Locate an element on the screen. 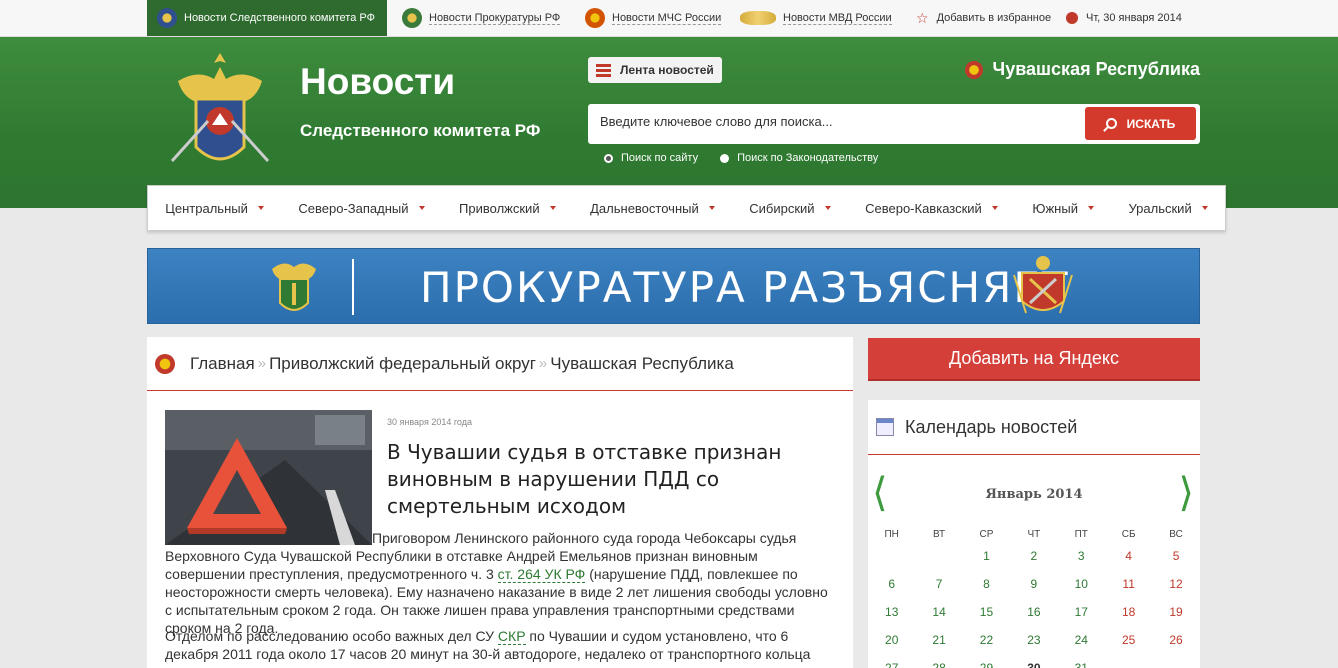 The width and height of the screenshot is (1338, 668). radio-search-site: Поиск по сайту is located at coordinates (651, 158).